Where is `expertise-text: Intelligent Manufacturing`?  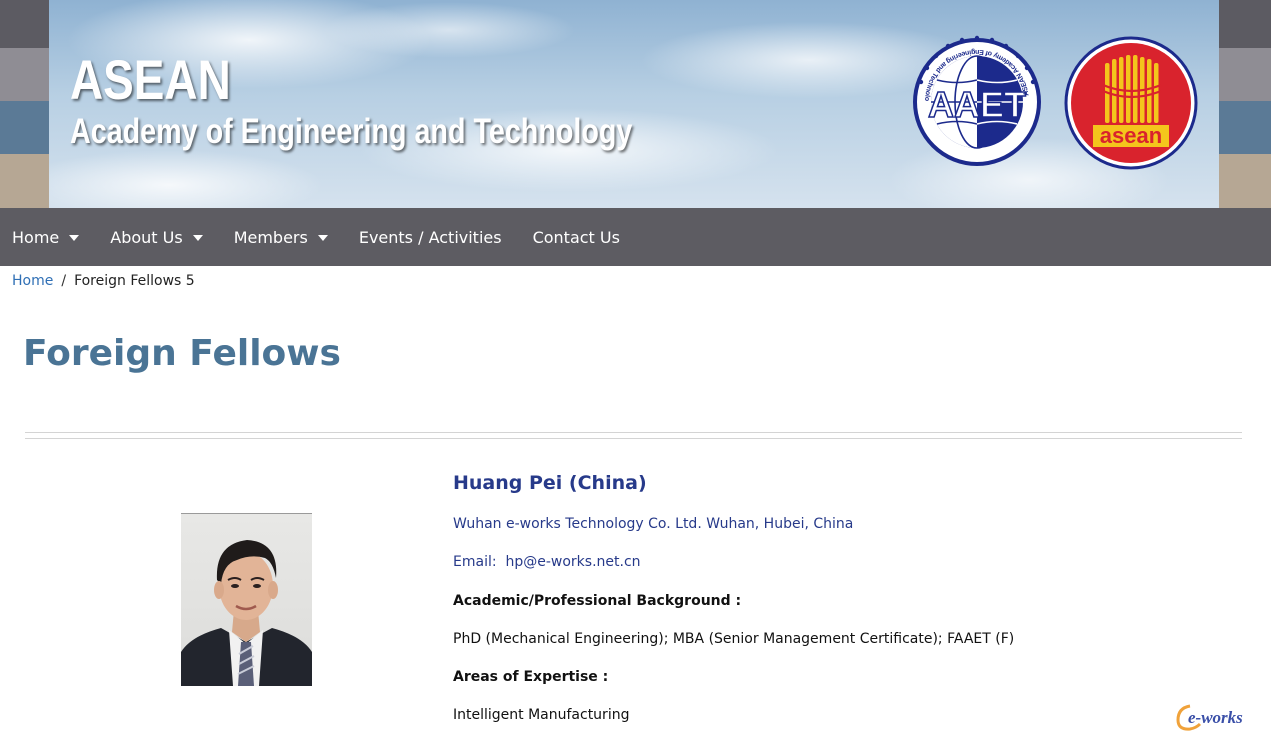
expertise-text: Intelligent Manufacturing is located at coordinates (541, 715).